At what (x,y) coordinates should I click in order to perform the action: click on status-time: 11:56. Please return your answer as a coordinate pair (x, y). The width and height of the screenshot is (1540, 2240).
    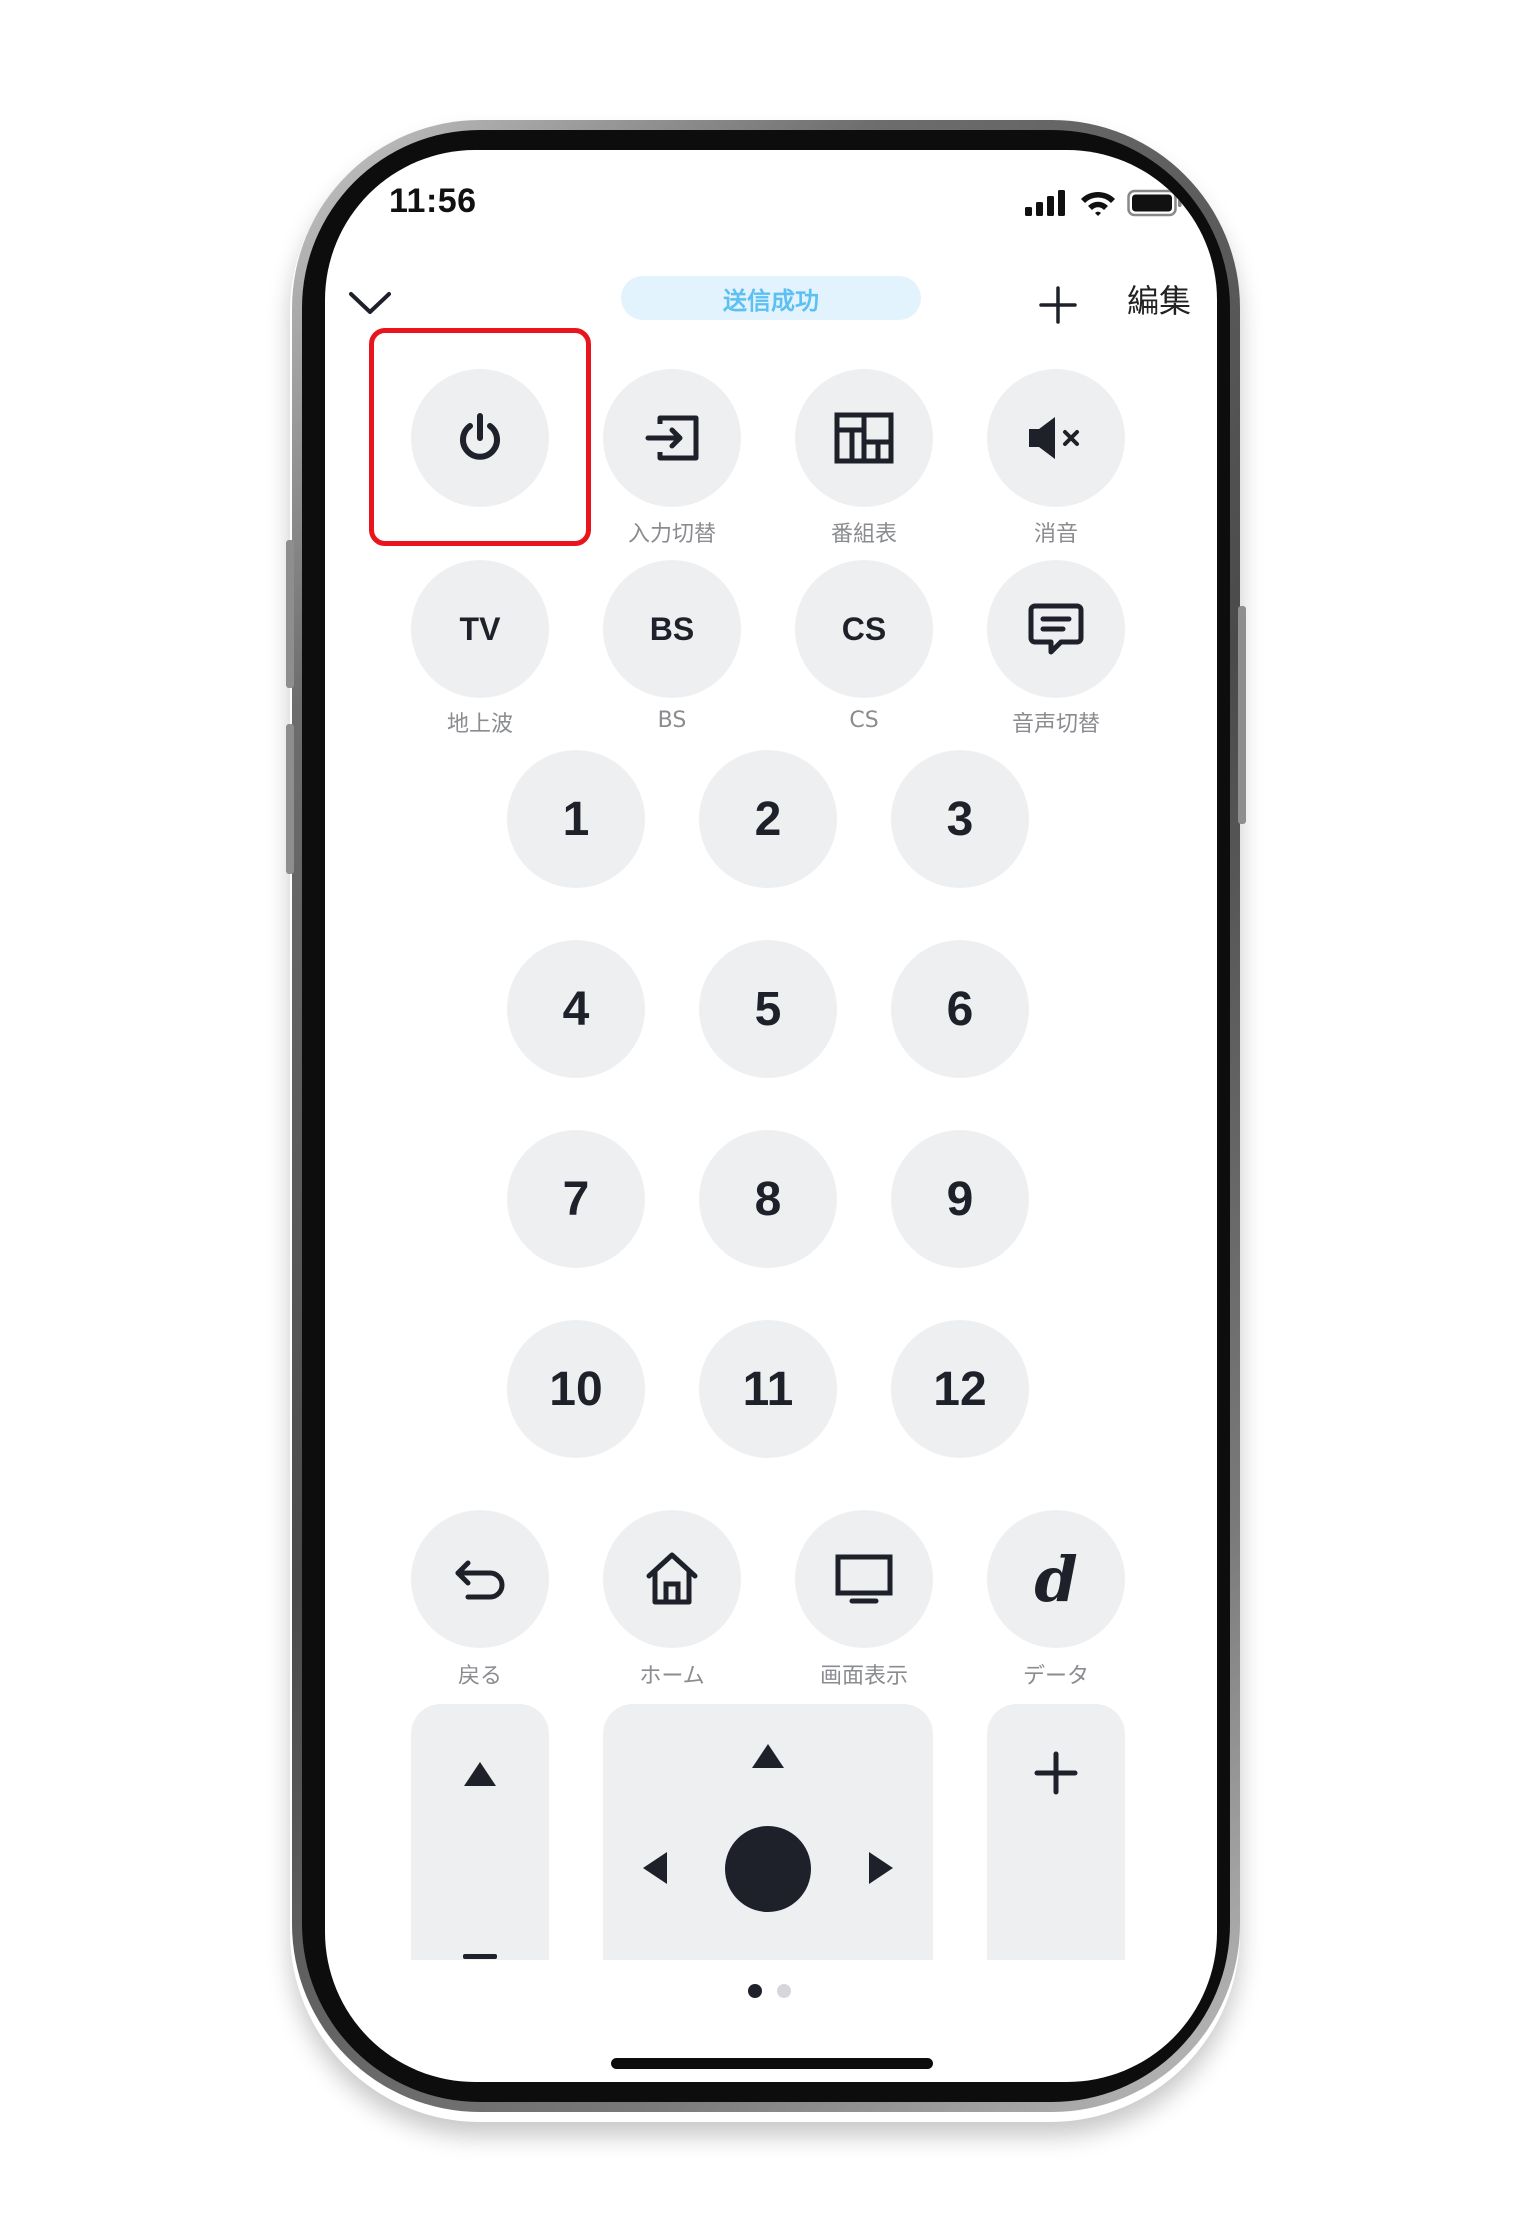
    Looking at the image, I should click on (433, 201).